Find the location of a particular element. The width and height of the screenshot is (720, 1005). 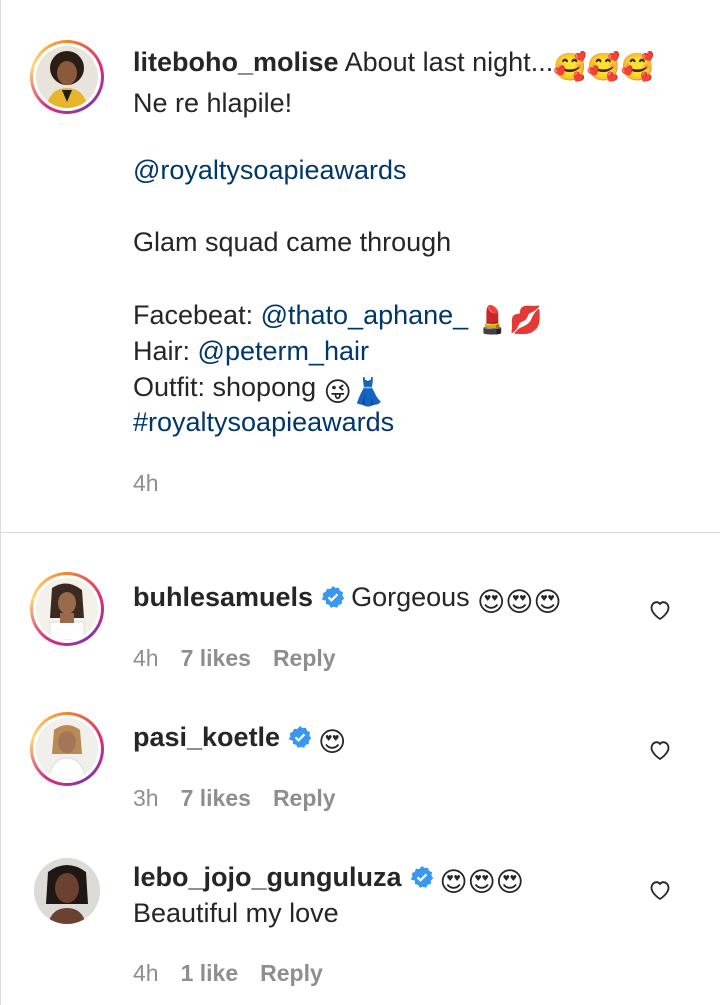

commenter-username: lebo_jojo_gunguluza is located at coordinates (267, 877).